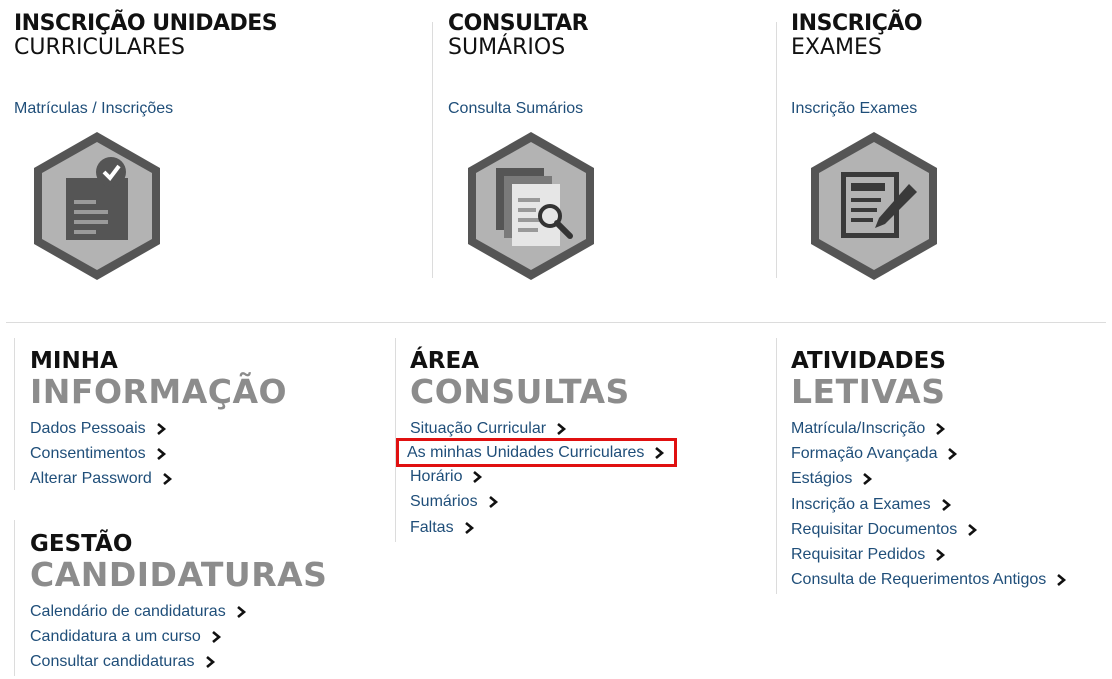 The width and height of the screenshot is (1112, 679). What do you see at coordinates (178, 662) in the screenshot?
I see `consultar-candidaturas-link: Consultar candidaturas` at bounding box center [178, 662].